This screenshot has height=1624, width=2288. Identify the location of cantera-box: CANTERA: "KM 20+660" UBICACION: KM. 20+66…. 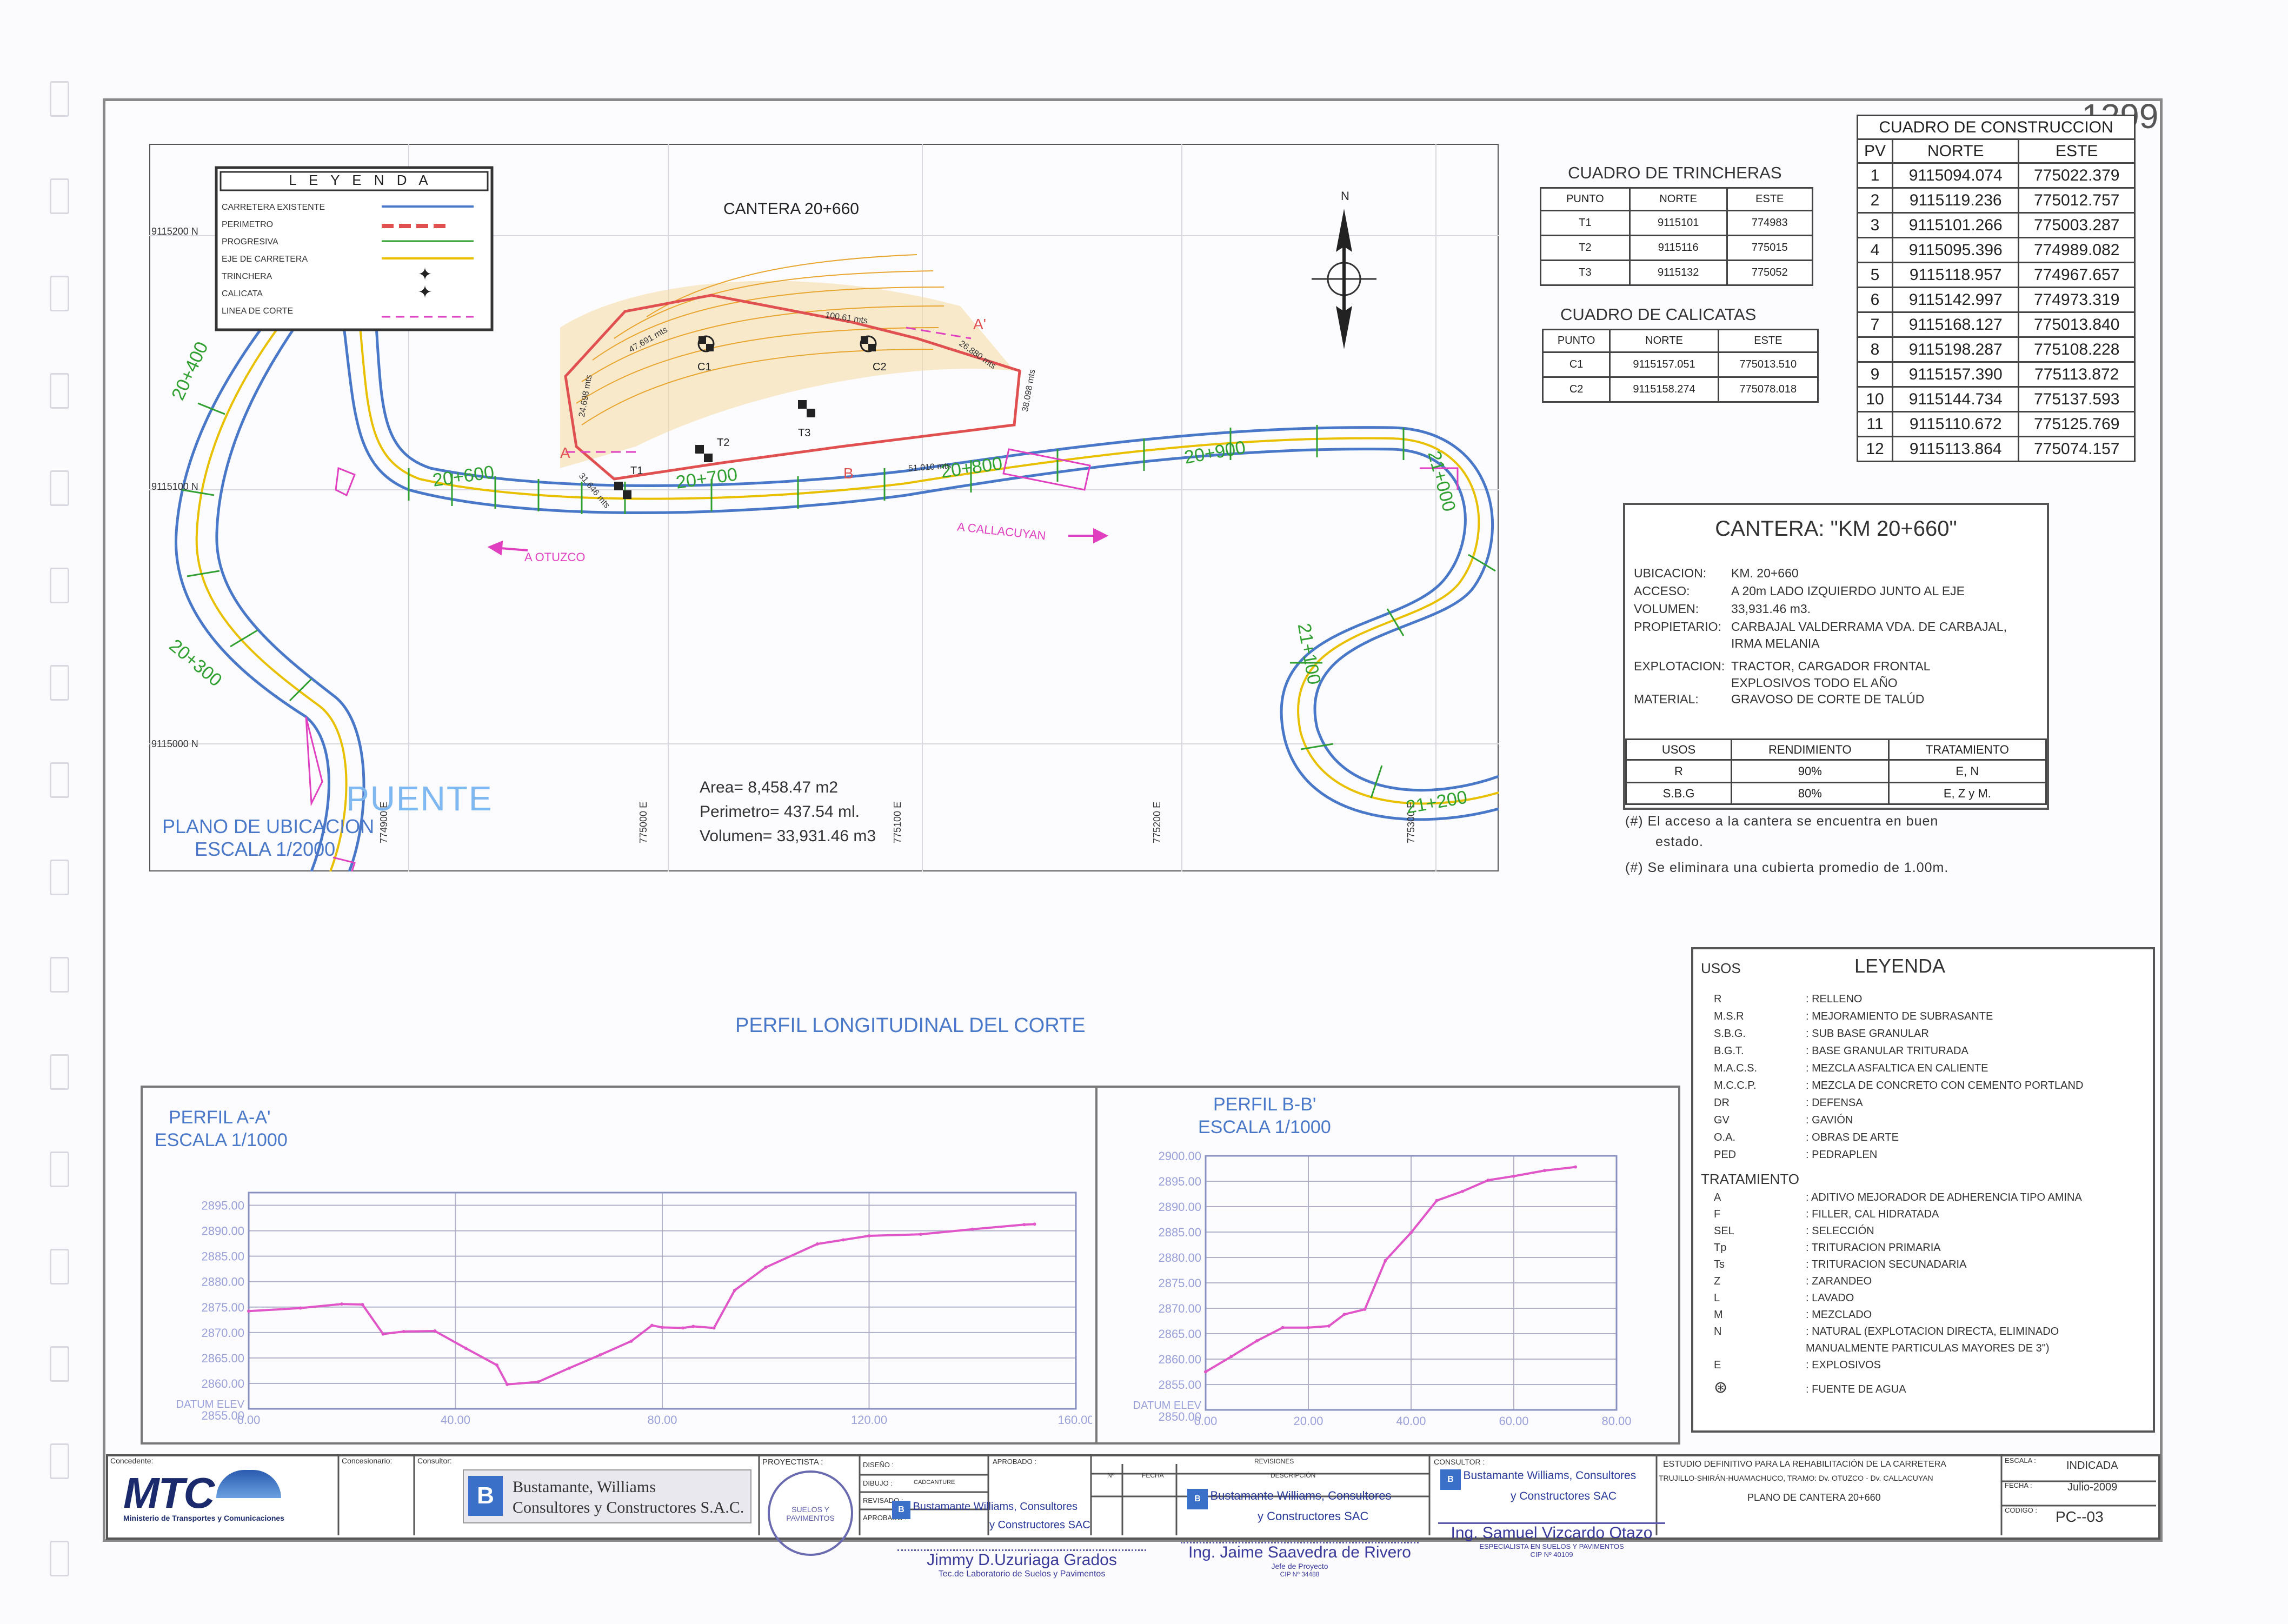
(1836, 656).